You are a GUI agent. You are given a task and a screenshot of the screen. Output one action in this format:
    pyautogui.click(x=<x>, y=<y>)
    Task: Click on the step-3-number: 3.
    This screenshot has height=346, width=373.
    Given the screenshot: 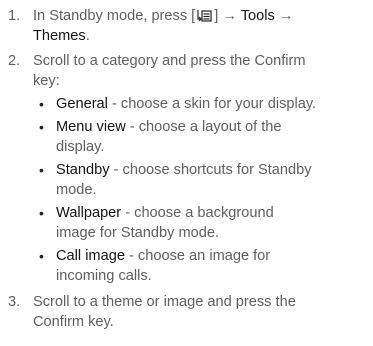 What is the action you would take?
    pyautogui.click(x=14, y=302)
    